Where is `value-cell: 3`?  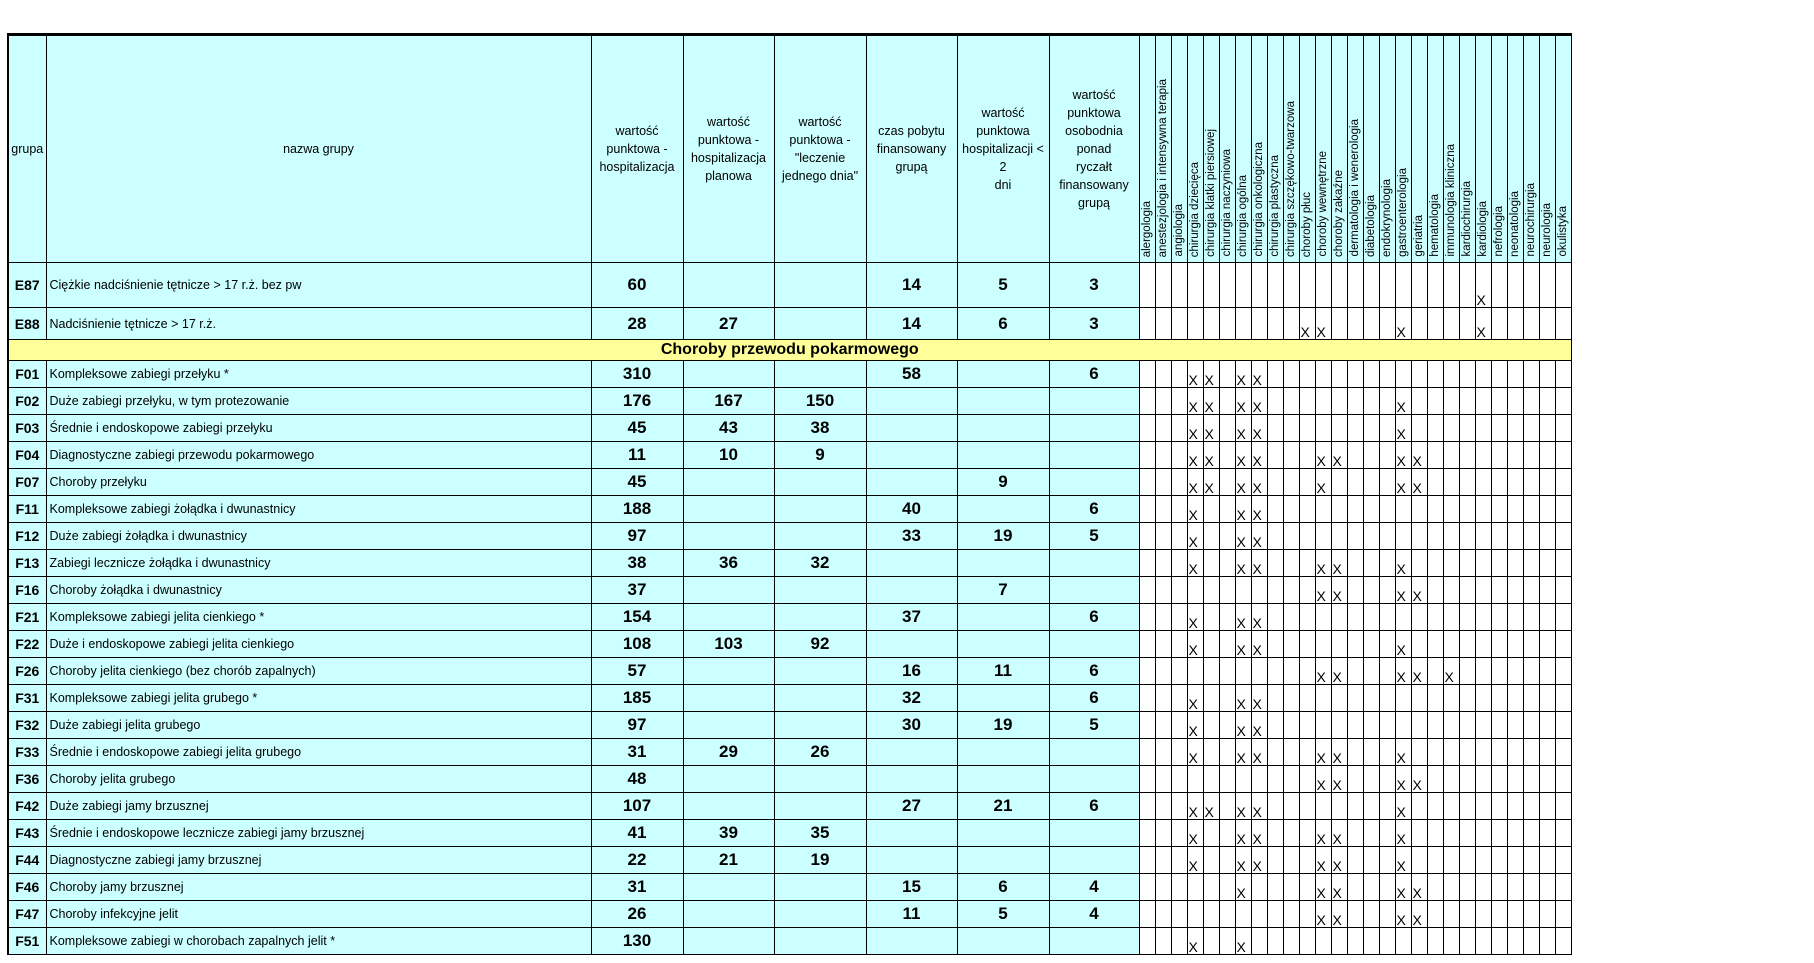
value-cell: 3 is located at coordinates (1094, 323).